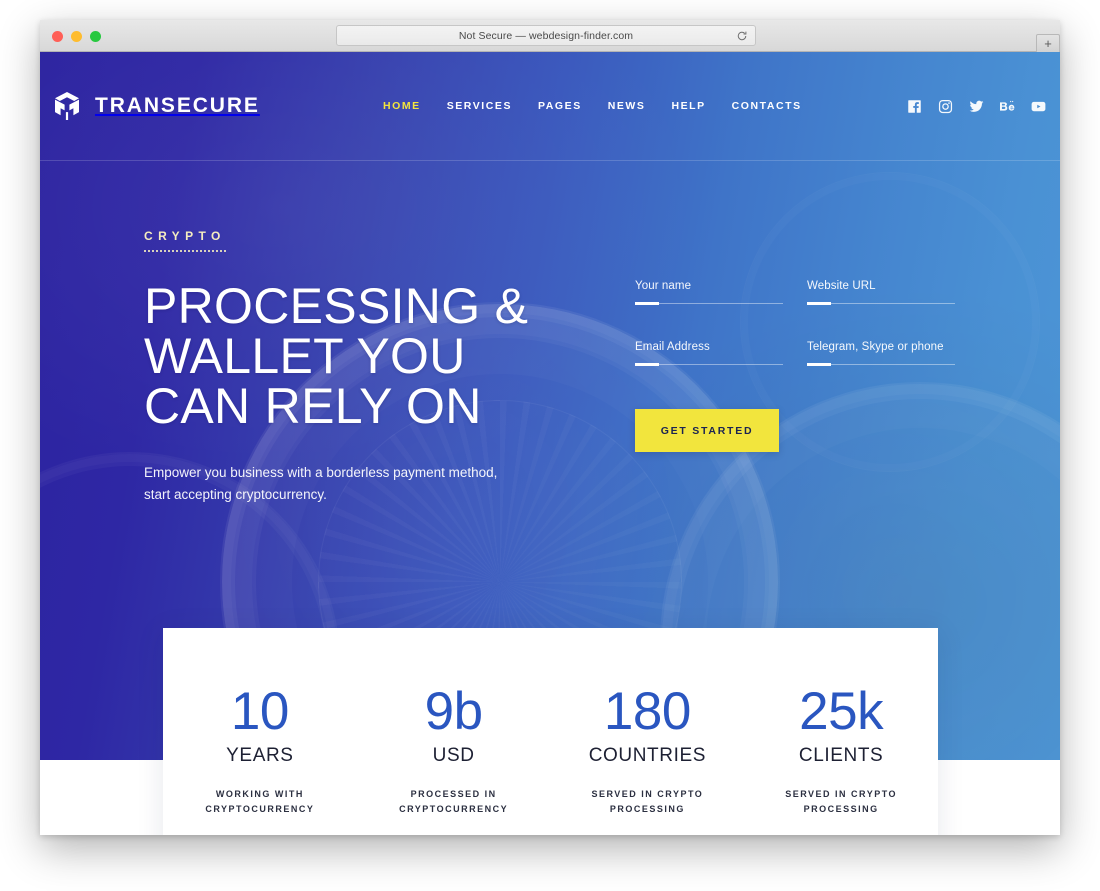 This screenshot has width=1100, height=891. I want to click on minimize-window-button, so click(76, 36).